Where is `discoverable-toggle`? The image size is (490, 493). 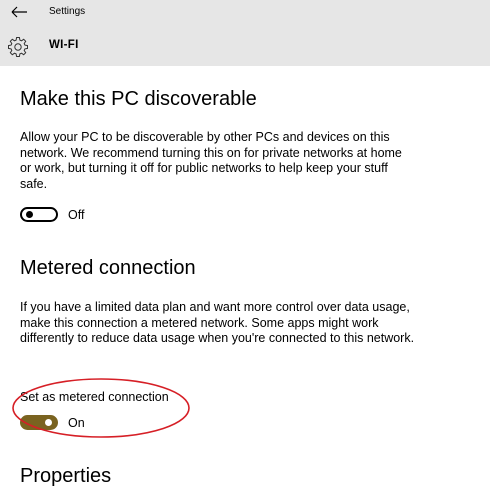 discoverable-toggle is located at coordinates (39, 214).